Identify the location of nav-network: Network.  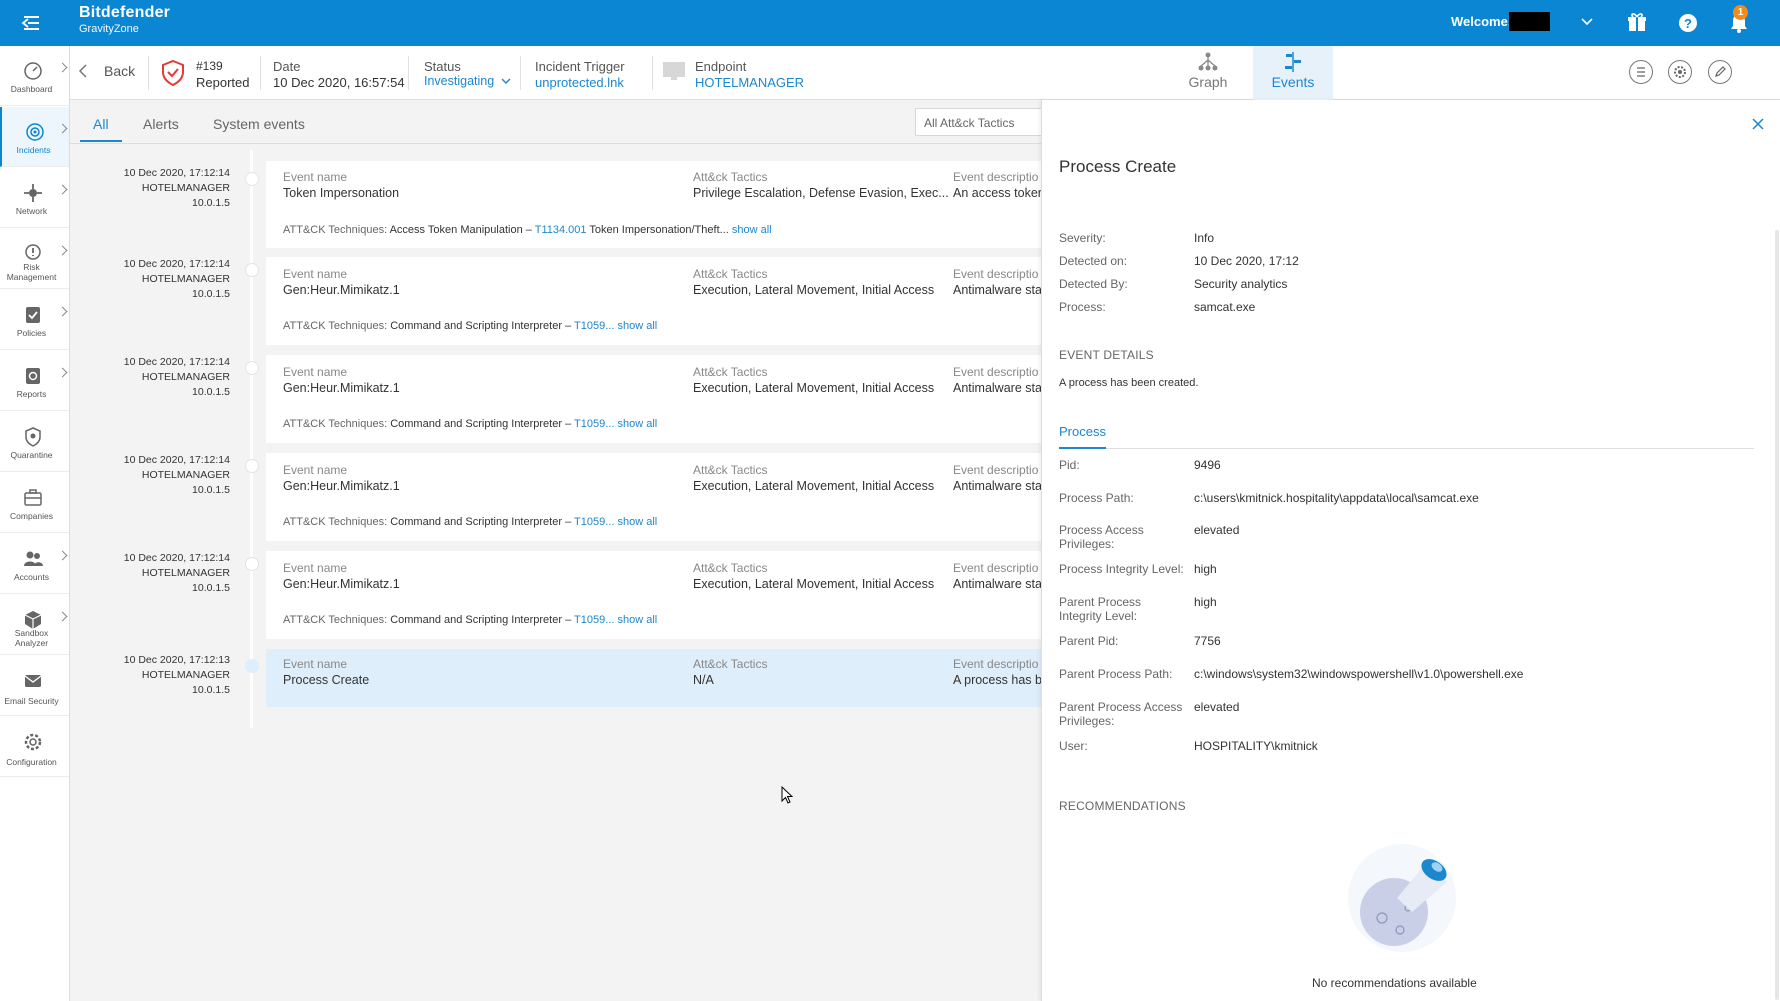
(34, 198).